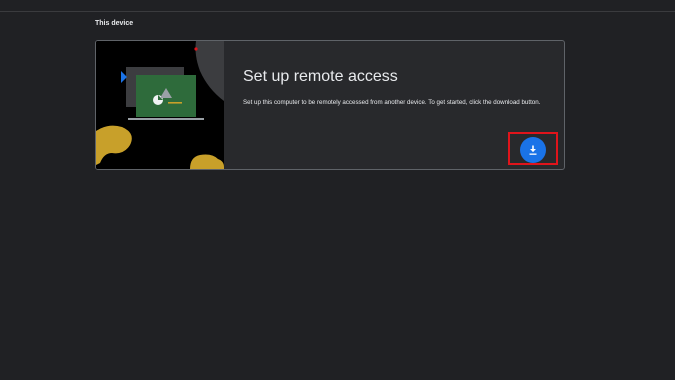  What do you see at coordinates (337, 6) in the screenshot?
I see `top-bar` at bounding box center [337, 6].